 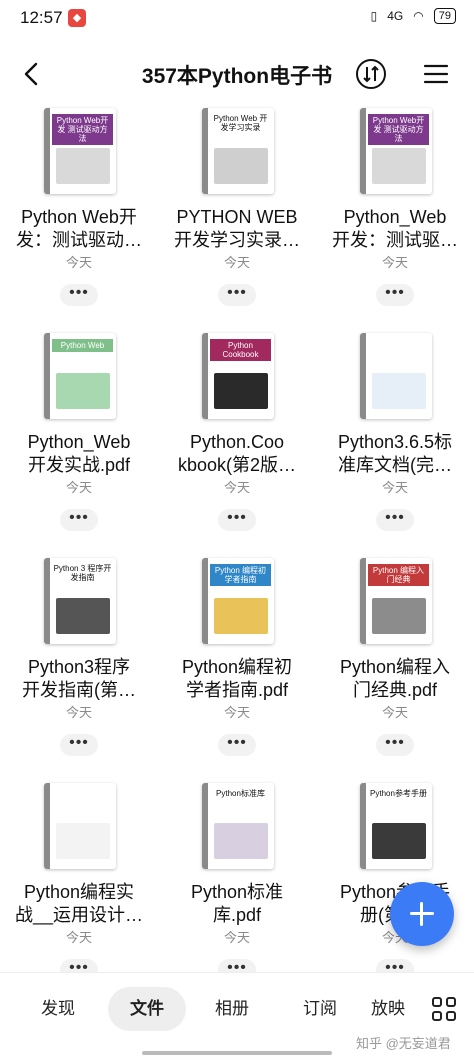 I want to click on book-cover: Python 编程入门经典, so click(x=396, y=601).